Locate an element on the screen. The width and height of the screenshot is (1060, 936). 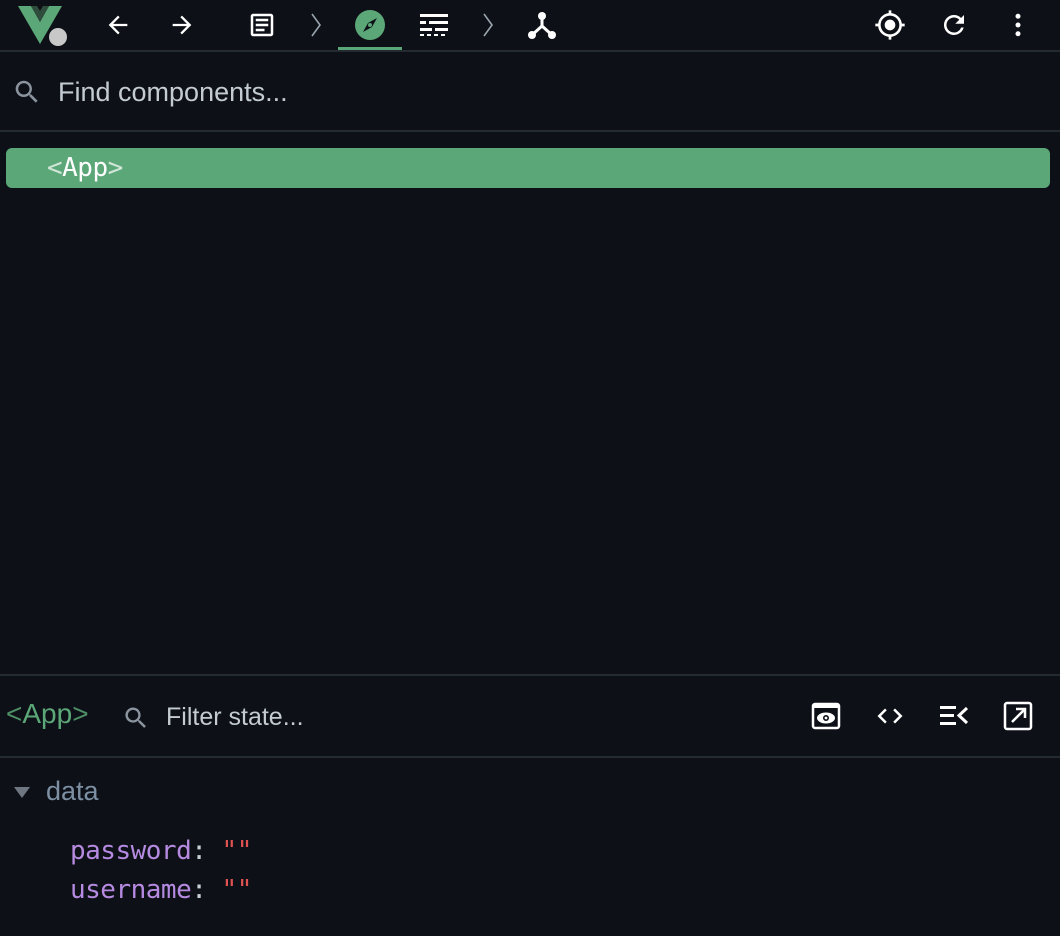
code-icon is located at coordinates (890, 716).